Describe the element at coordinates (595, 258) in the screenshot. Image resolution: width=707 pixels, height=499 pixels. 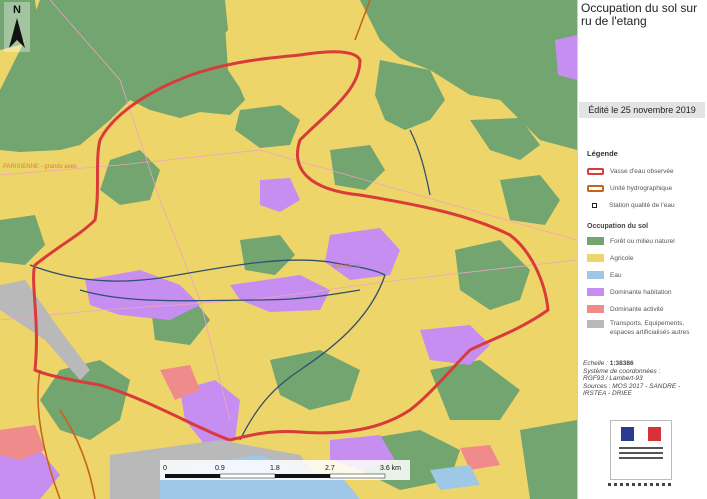
I see `agri-swatch-icon` at that location.